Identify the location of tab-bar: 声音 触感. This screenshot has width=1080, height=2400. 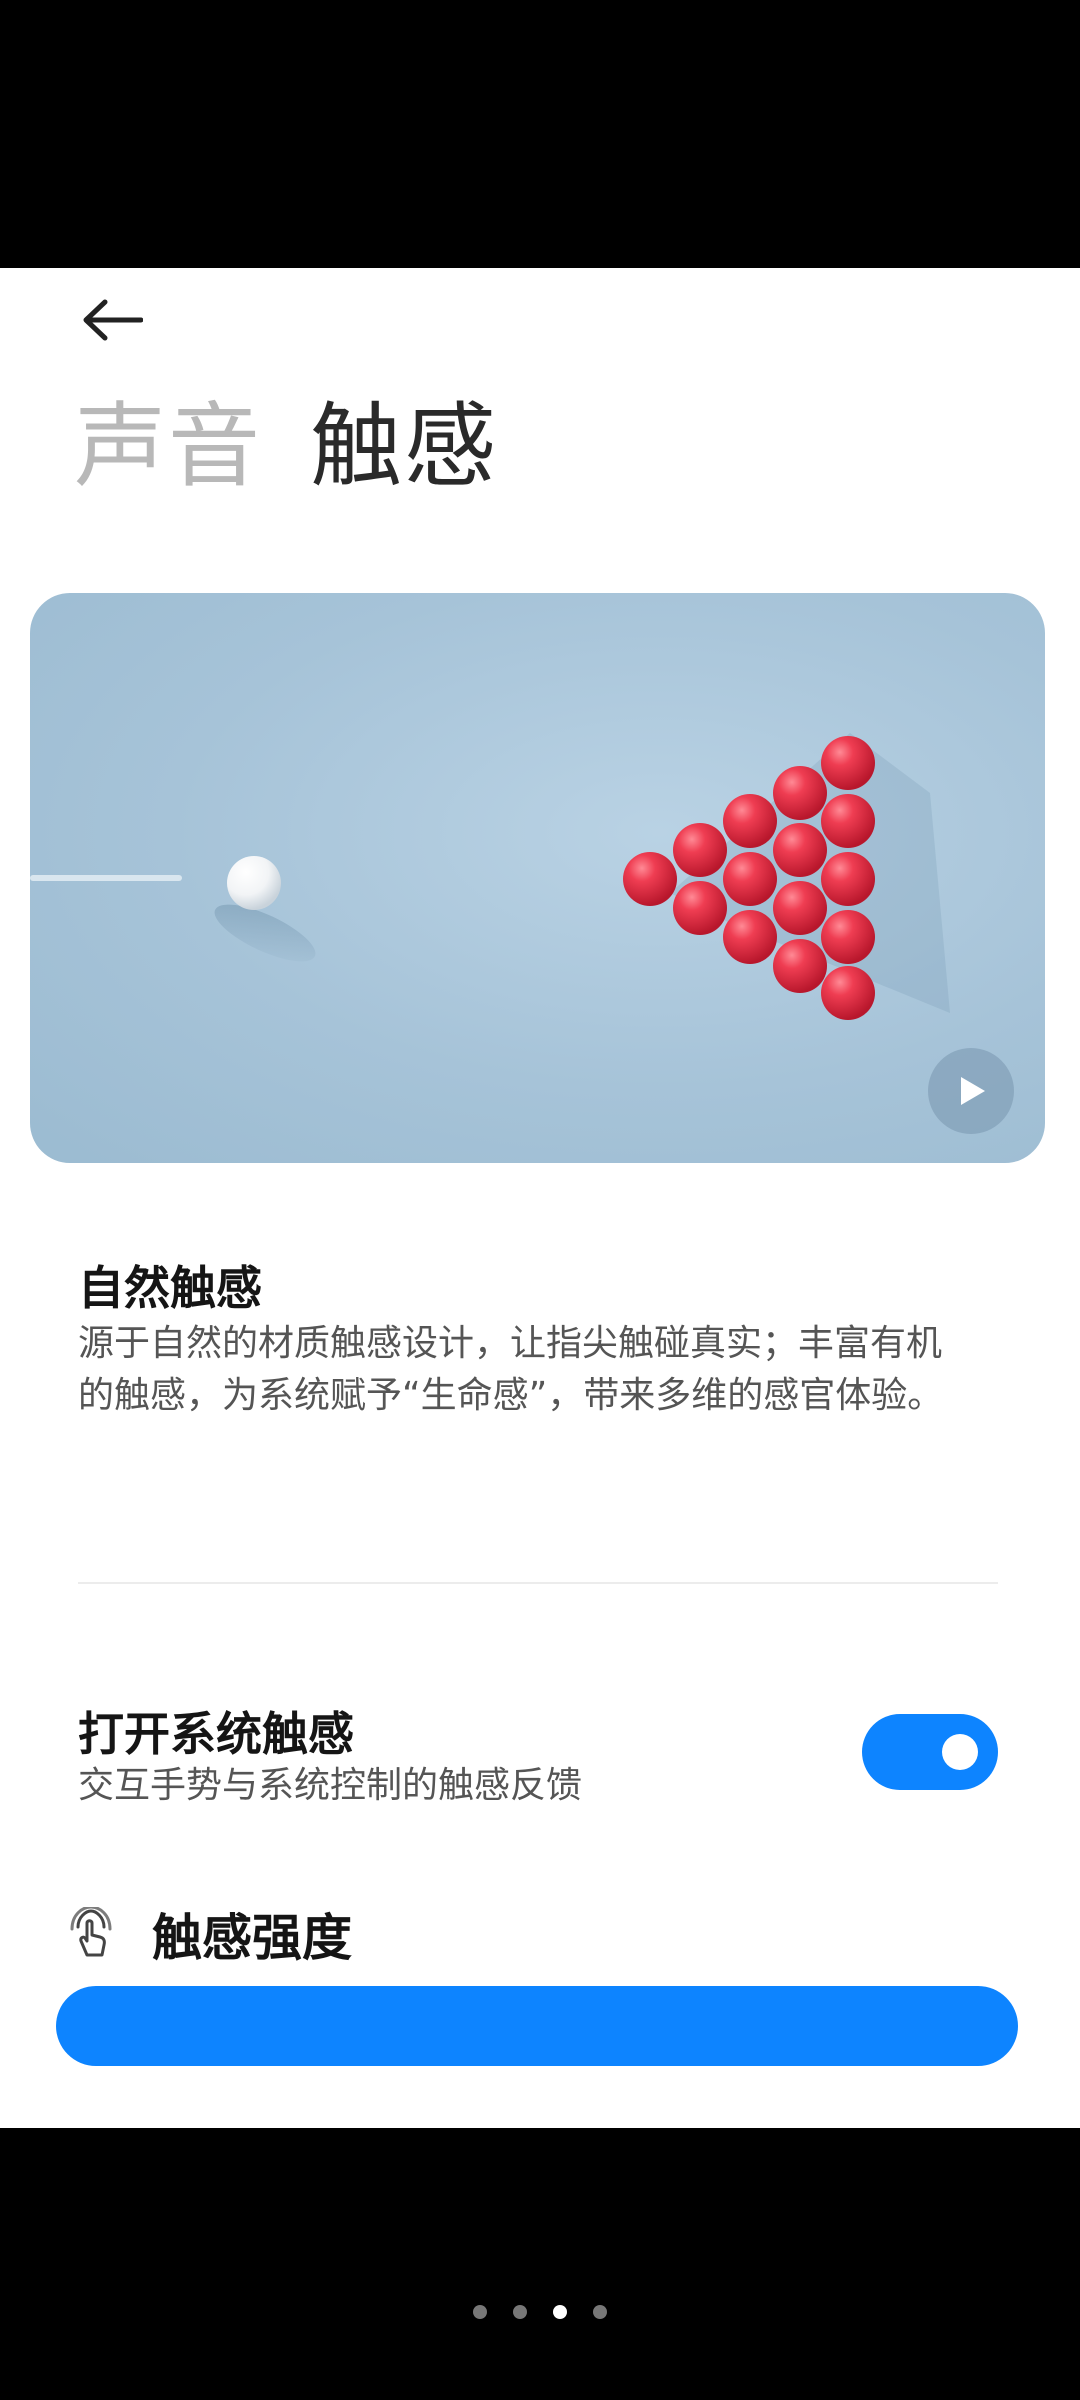
(286, 446).